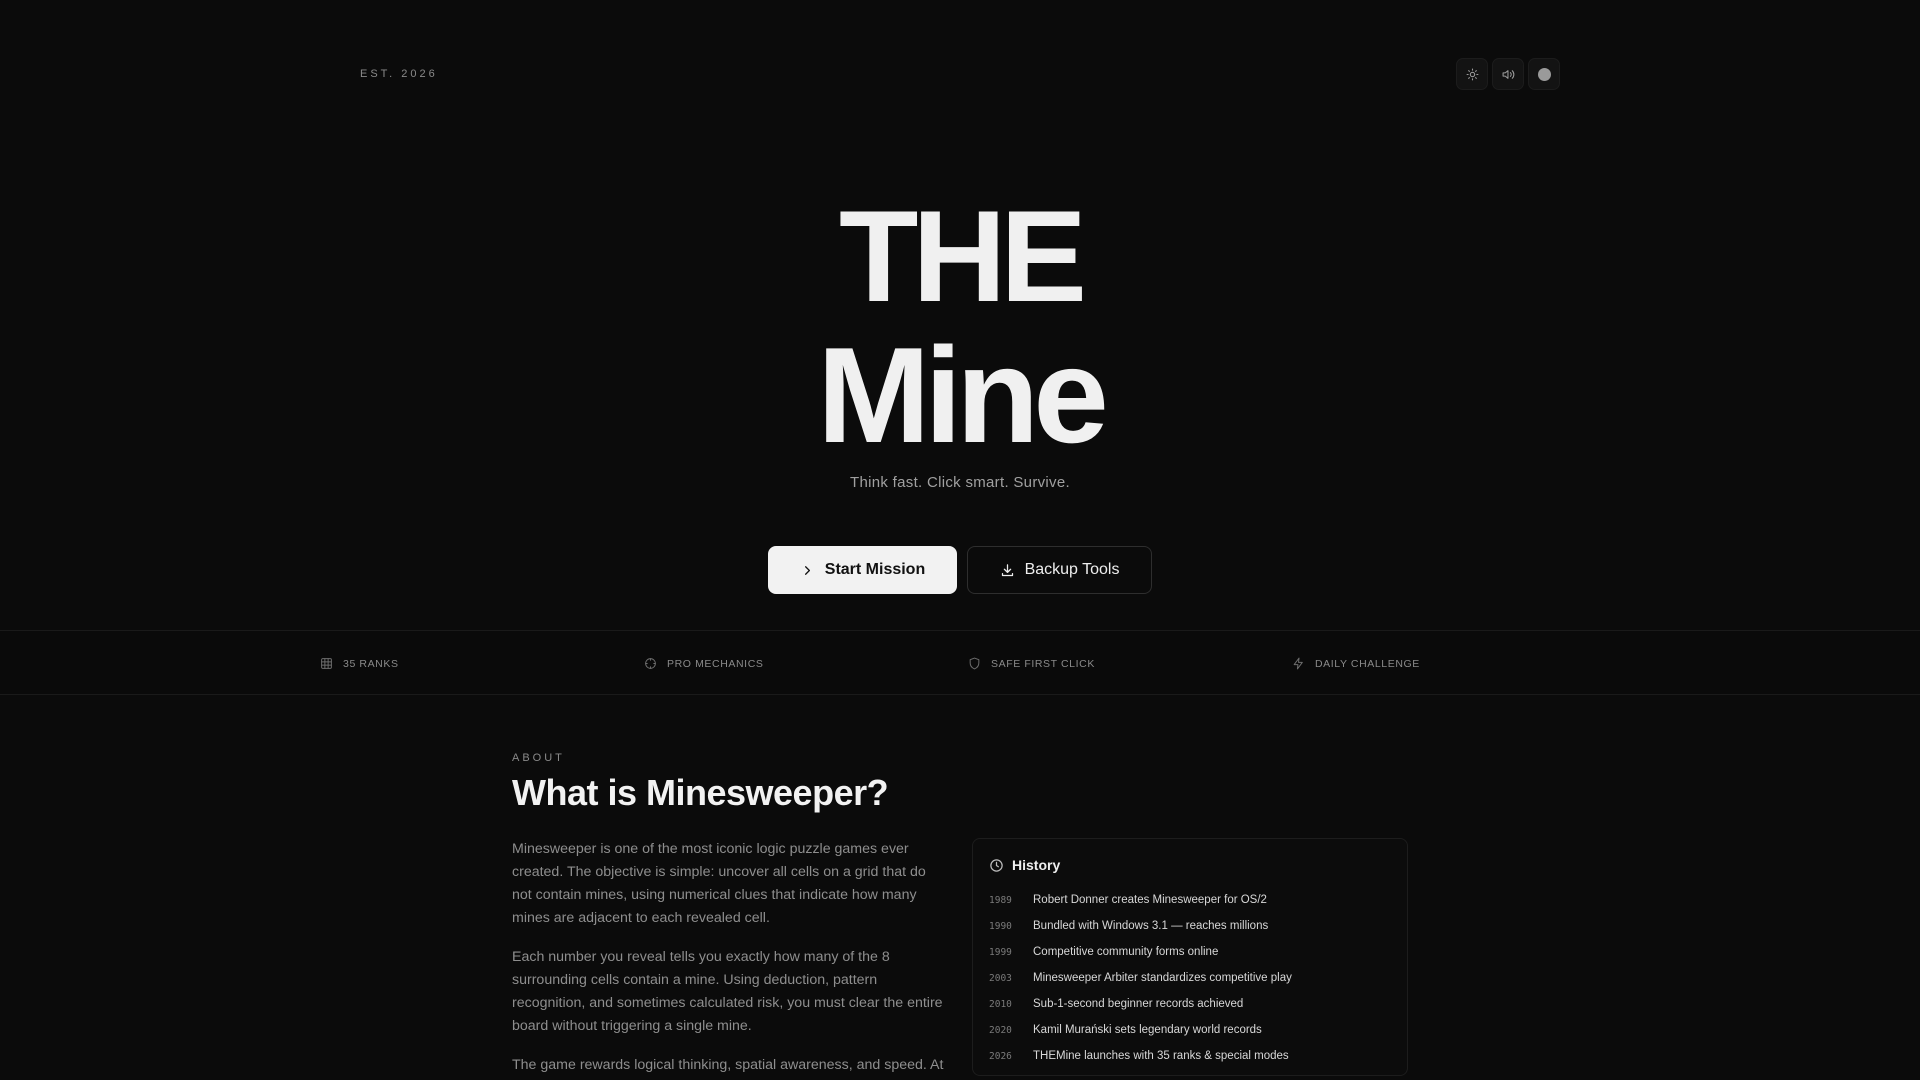 The image size is (1920, 1080). Describe the element at coordinates (399, 74) in the screenshot. I see `est-label: EST. 2026` at that location.